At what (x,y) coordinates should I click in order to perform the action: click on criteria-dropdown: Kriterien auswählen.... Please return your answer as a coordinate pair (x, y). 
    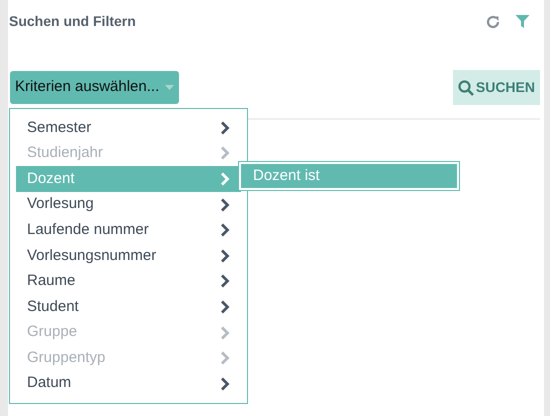
    Looking at the image, I should click on (95, 87).